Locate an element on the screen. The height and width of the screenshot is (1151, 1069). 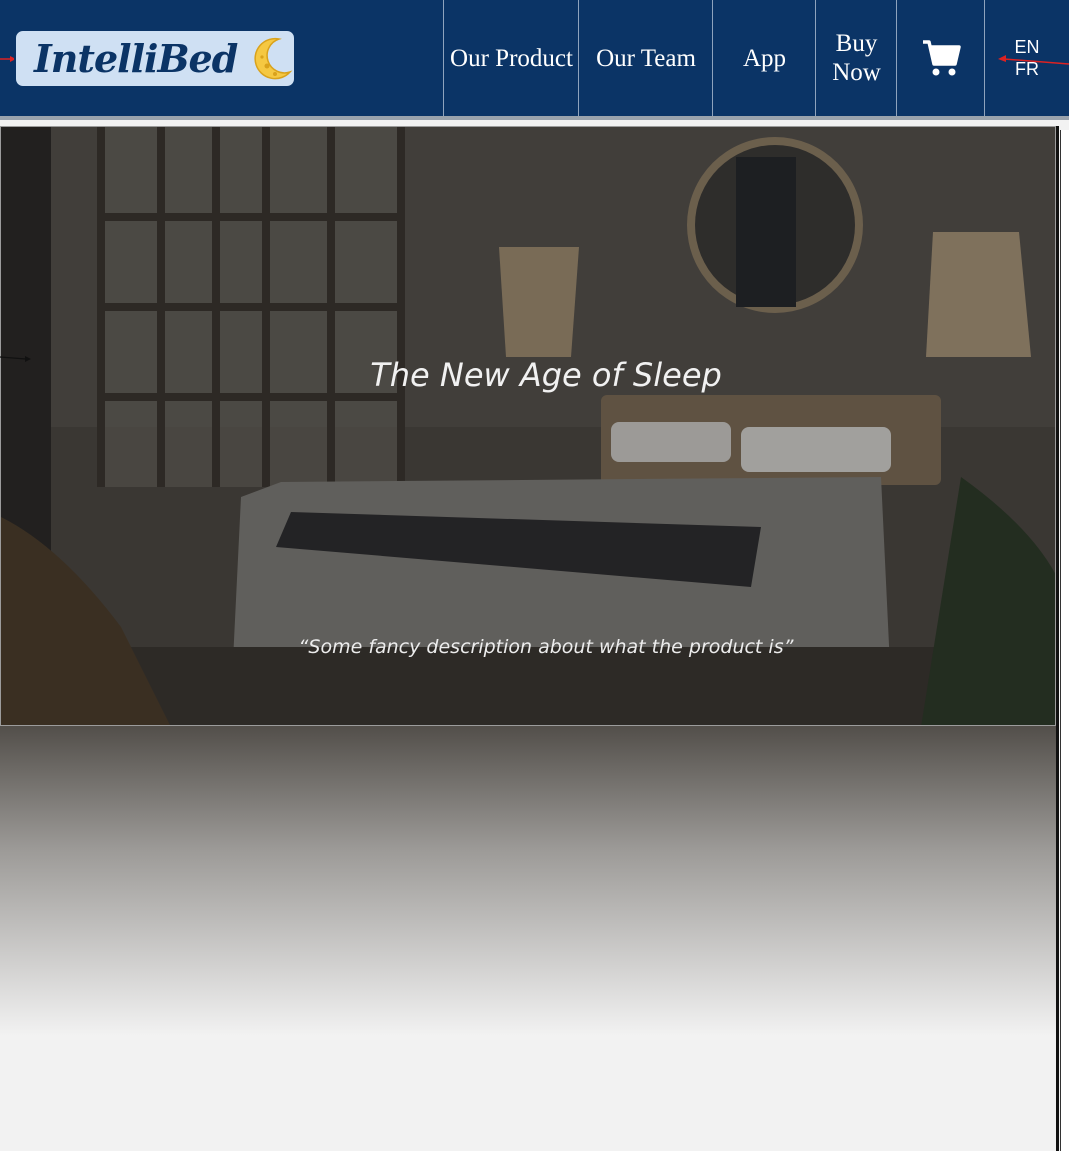
nav-buy-now: Buy Now is located at coordinates (856, 58).